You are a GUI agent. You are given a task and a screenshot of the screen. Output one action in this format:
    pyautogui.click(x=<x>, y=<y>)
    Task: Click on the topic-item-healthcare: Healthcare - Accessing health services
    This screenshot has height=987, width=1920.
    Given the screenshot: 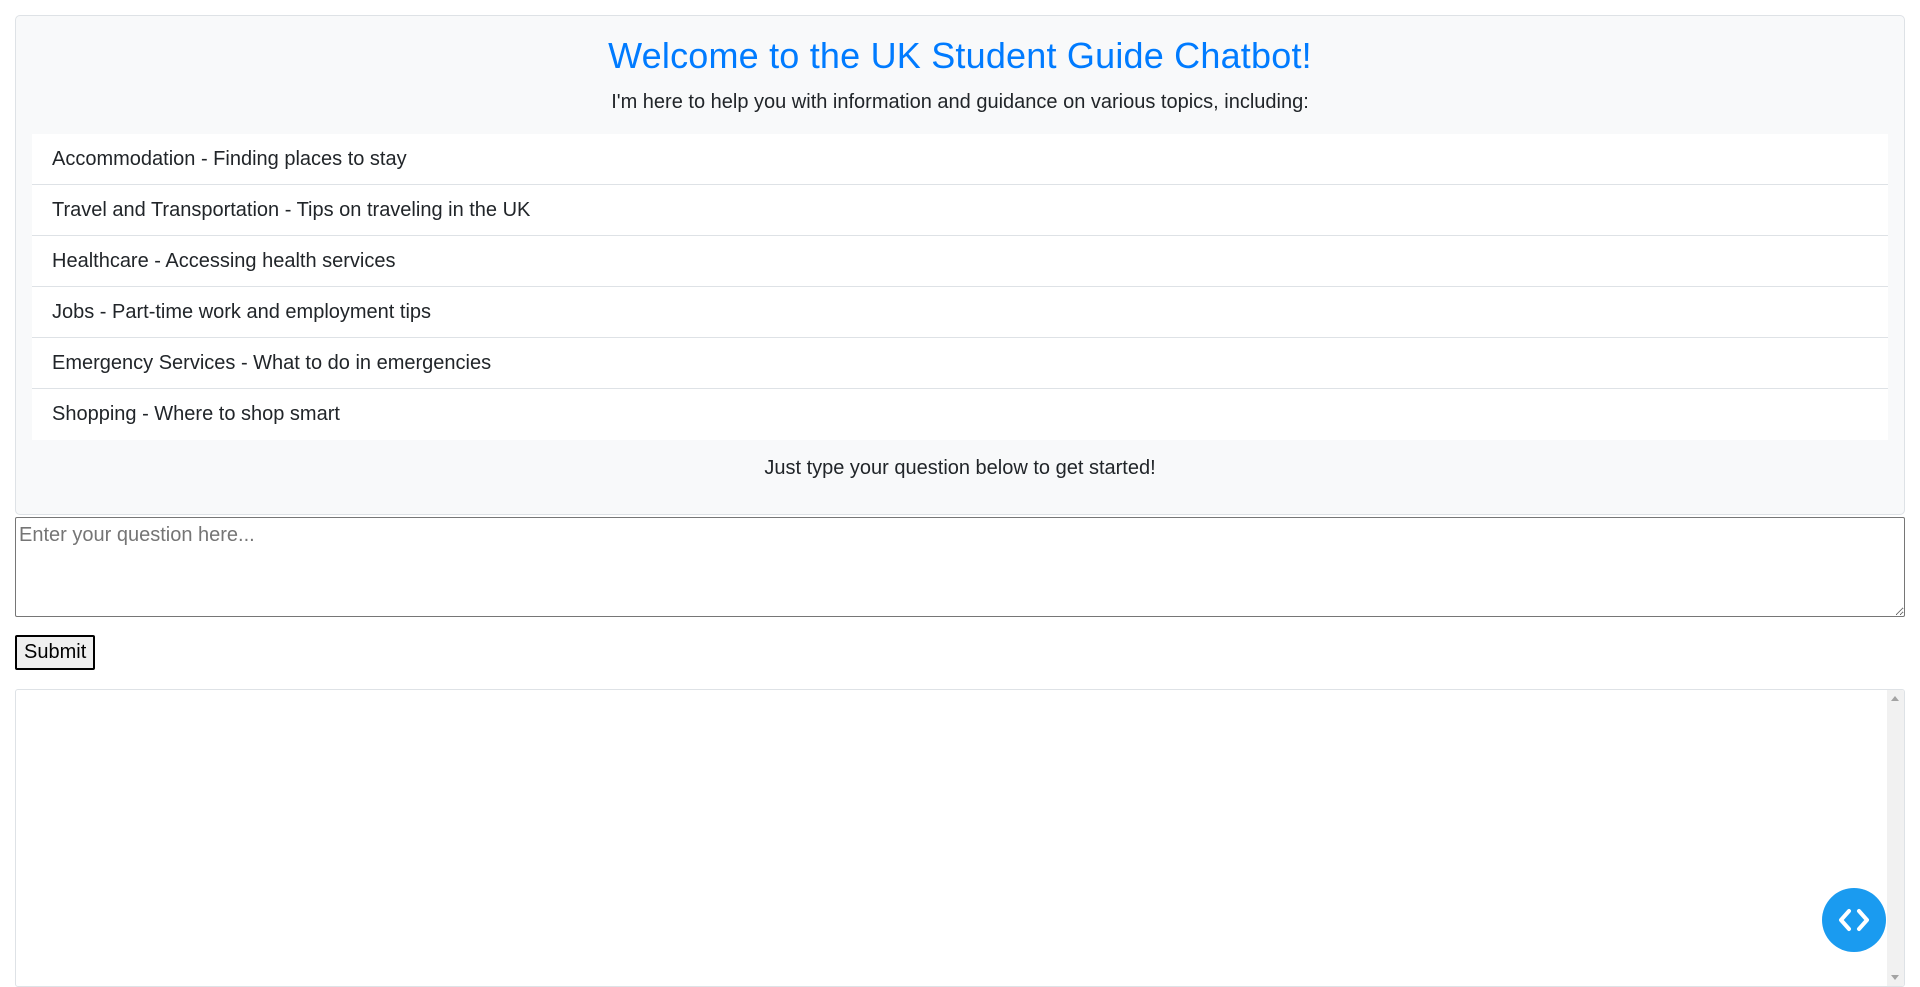 What is the action you would take?
    pyautogui.click(x=960, y=261)
    